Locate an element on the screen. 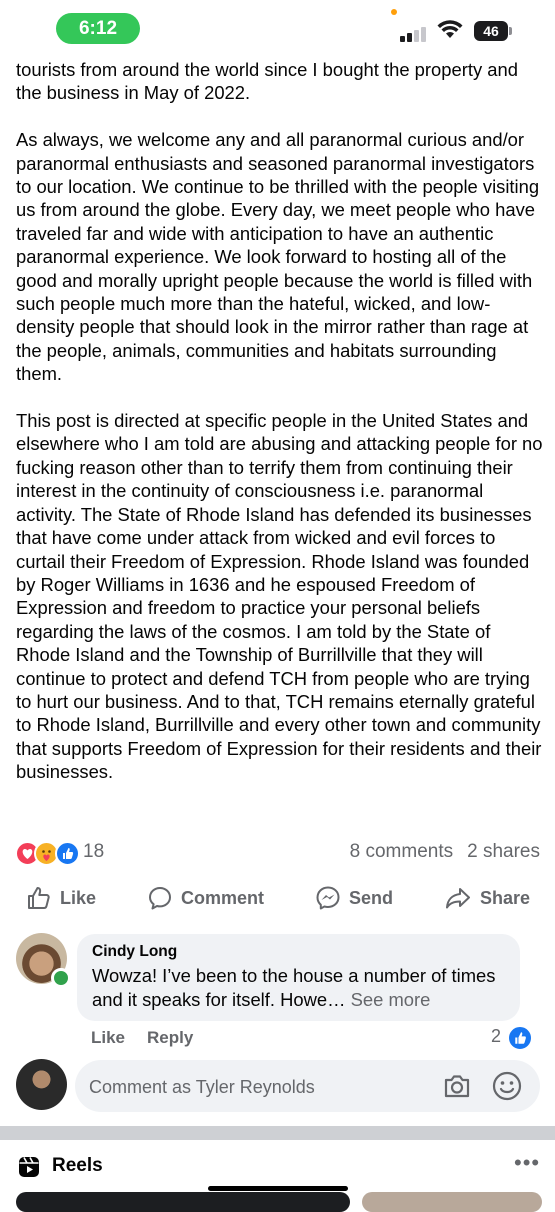 The image size is (555, 1212). cellular-signal-icon is located at coordinates (415, 33).